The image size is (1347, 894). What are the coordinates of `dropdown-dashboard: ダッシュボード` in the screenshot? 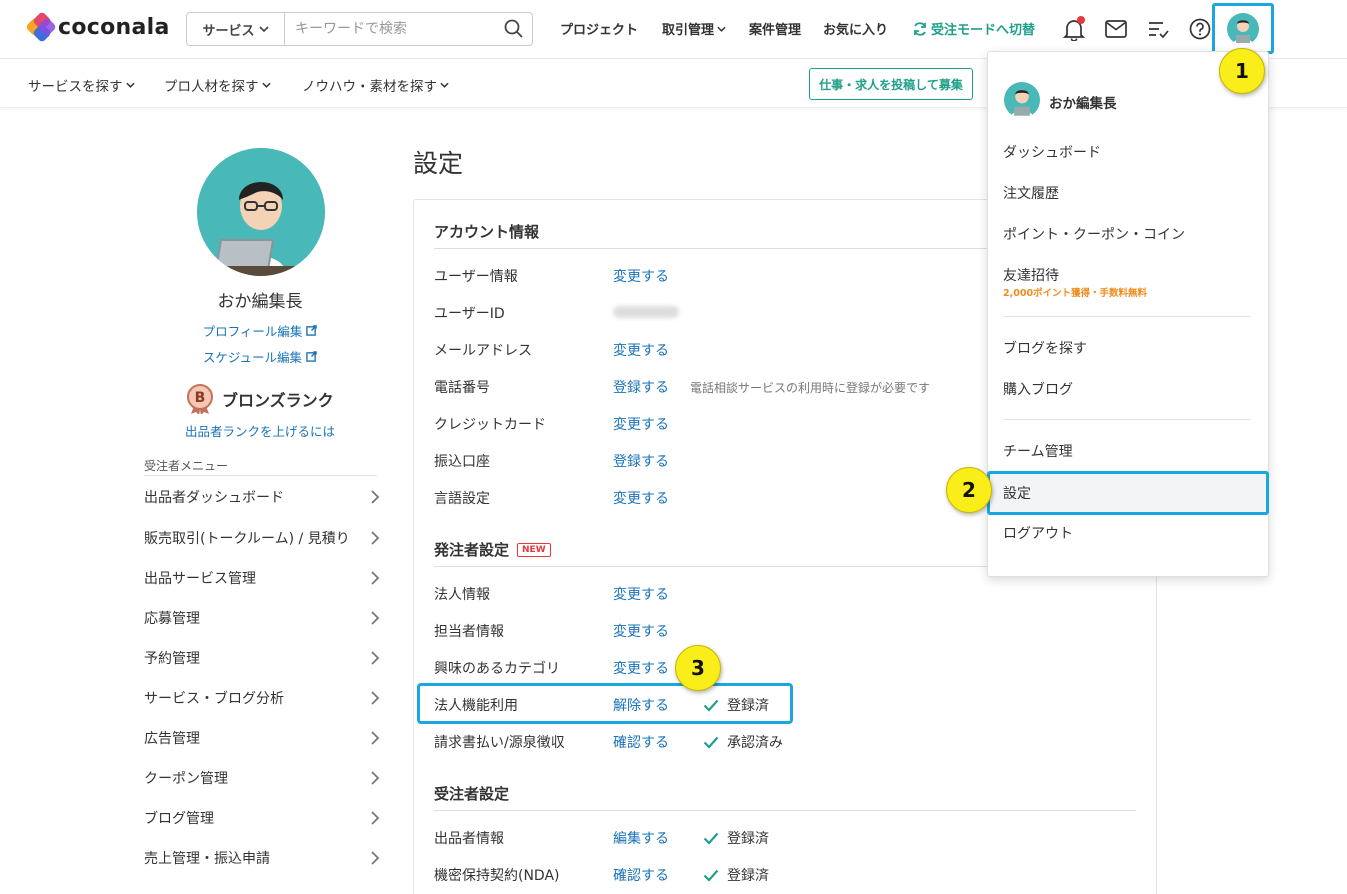 It's located at (1052, 152).